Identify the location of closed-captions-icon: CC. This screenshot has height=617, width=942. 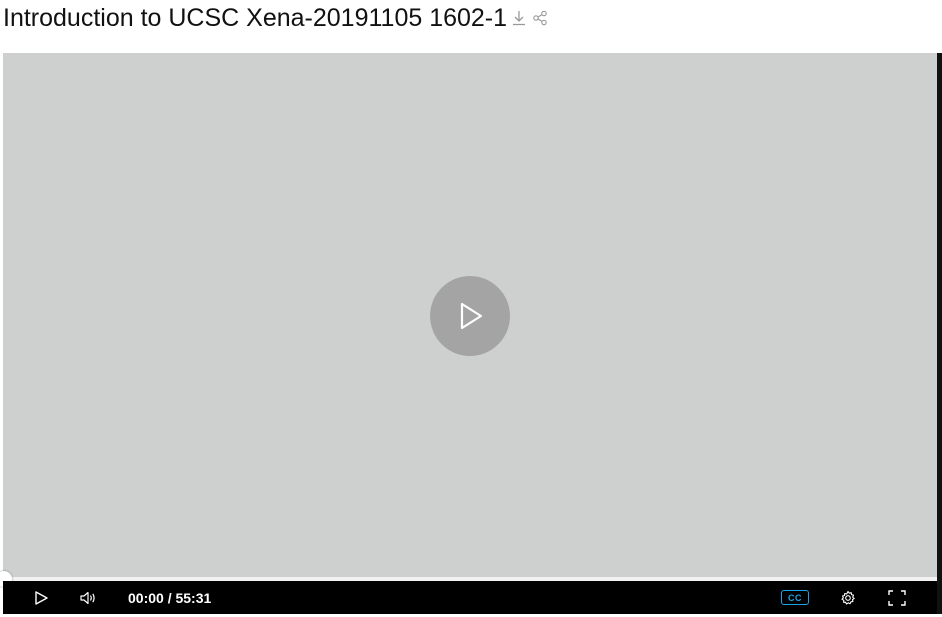
(795, 597).